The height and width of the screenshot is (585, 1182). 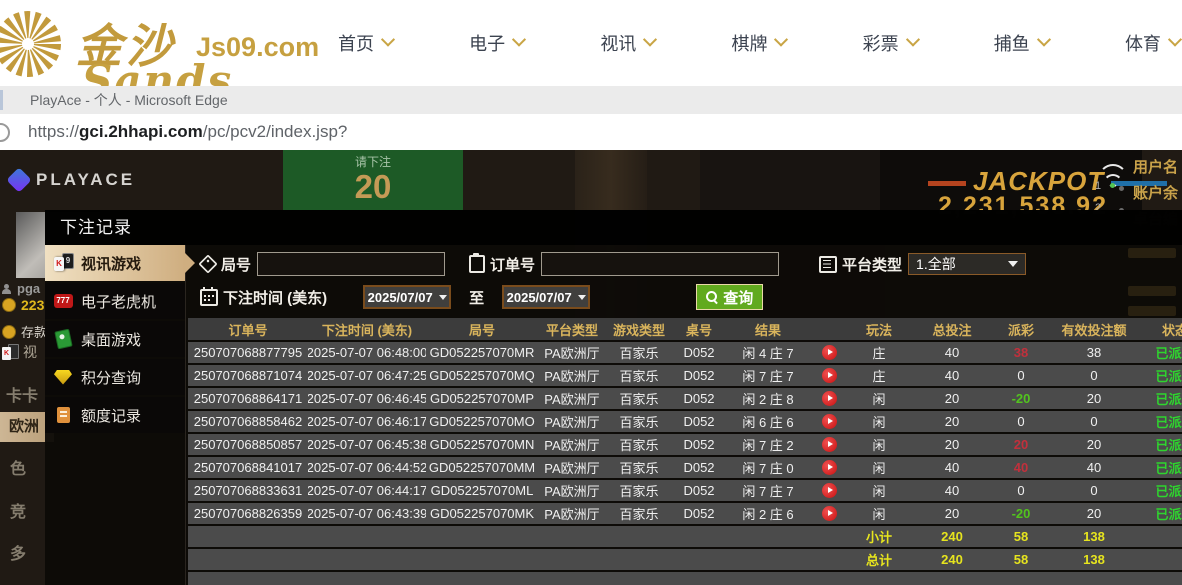 What do you see at coordinates (660, 264) in the screenshot?
I see `order-input` at bounding box center [660, 264].